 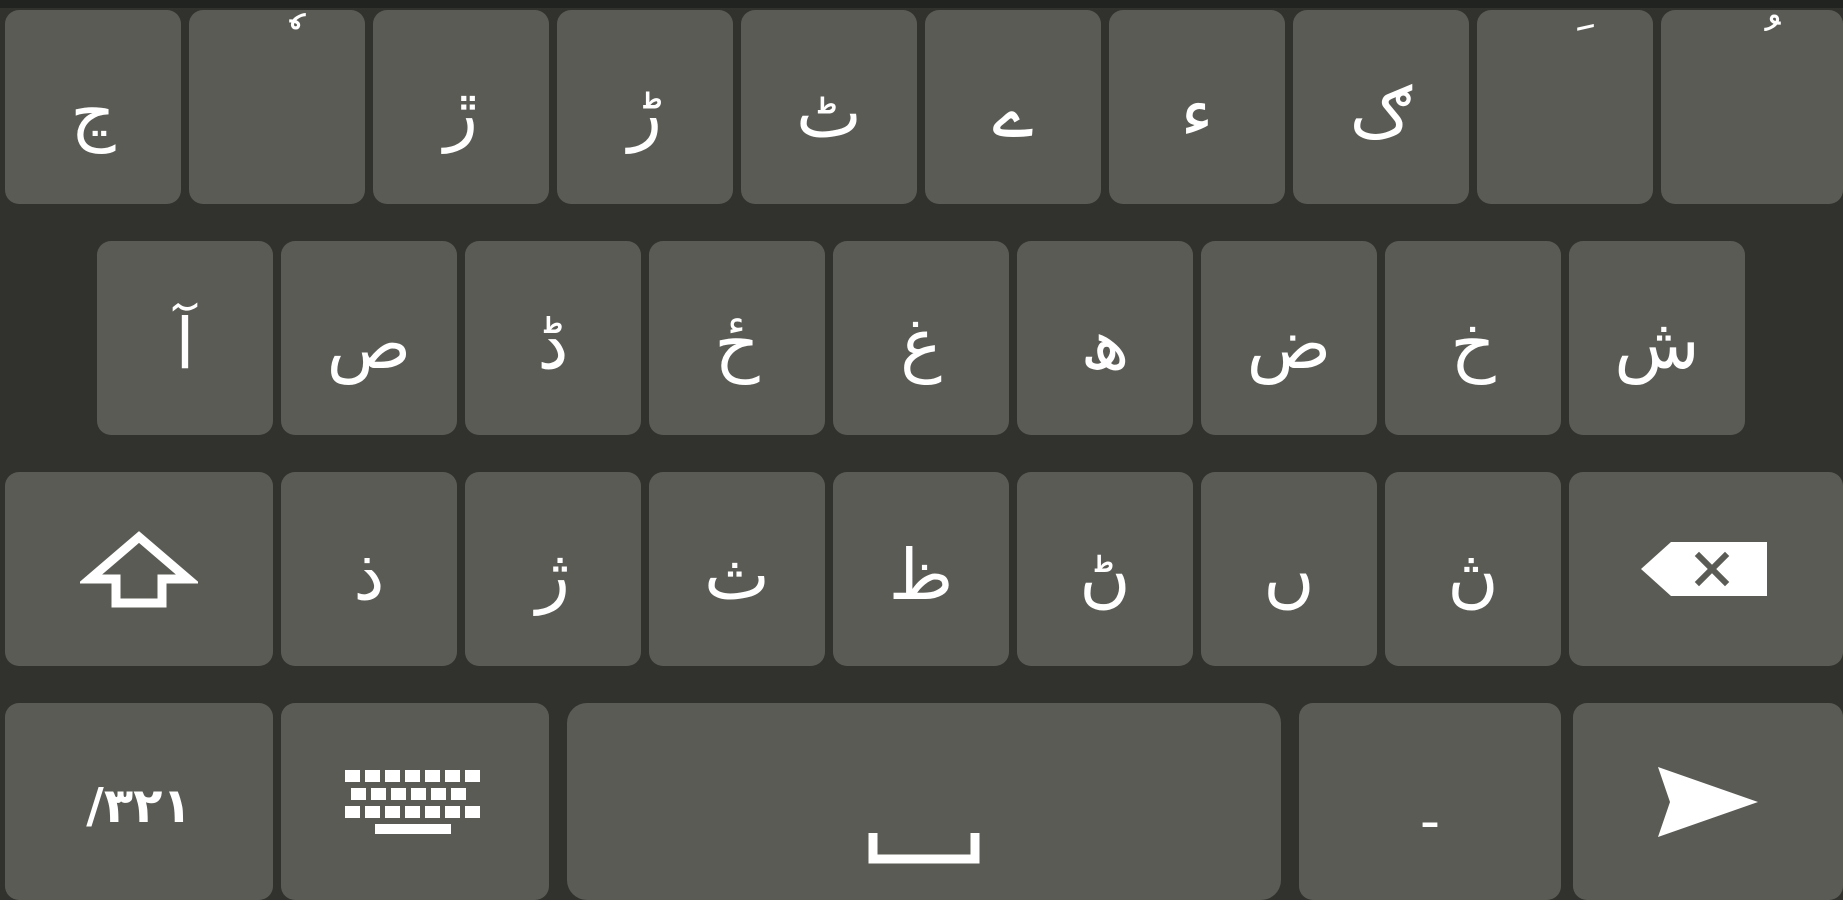 I want to click on key-hamza: ء, so click(x=1197, y=107).